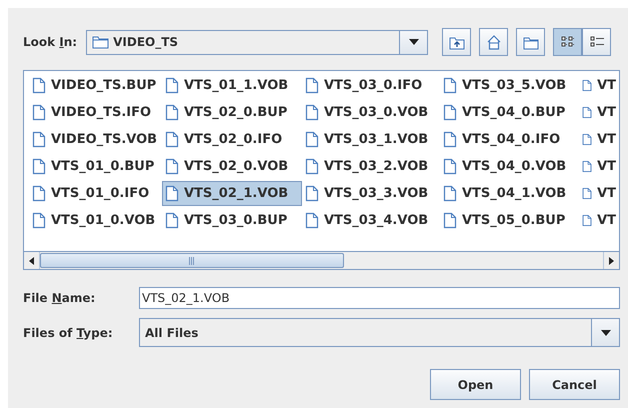  I want to click on file-item: VTS_01_0.IFO, so click(95, 193).